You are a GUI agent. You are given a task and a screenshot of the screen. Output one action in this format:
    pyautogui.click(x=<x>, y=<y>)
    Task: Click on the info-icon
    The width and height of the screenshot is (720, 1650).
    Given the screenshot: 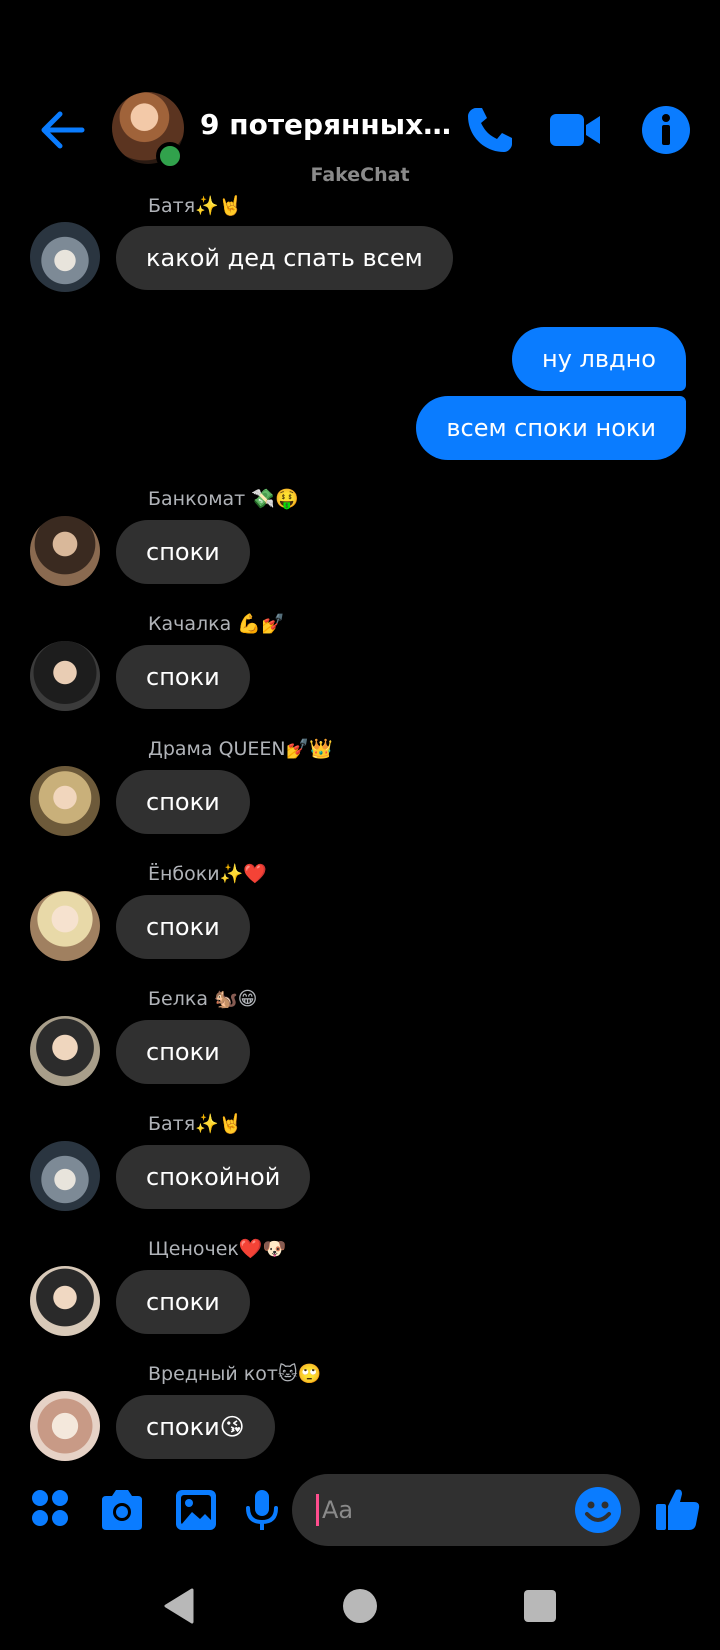 What is the action you would take?
    pyautogui.click(x=666, y=130)
    